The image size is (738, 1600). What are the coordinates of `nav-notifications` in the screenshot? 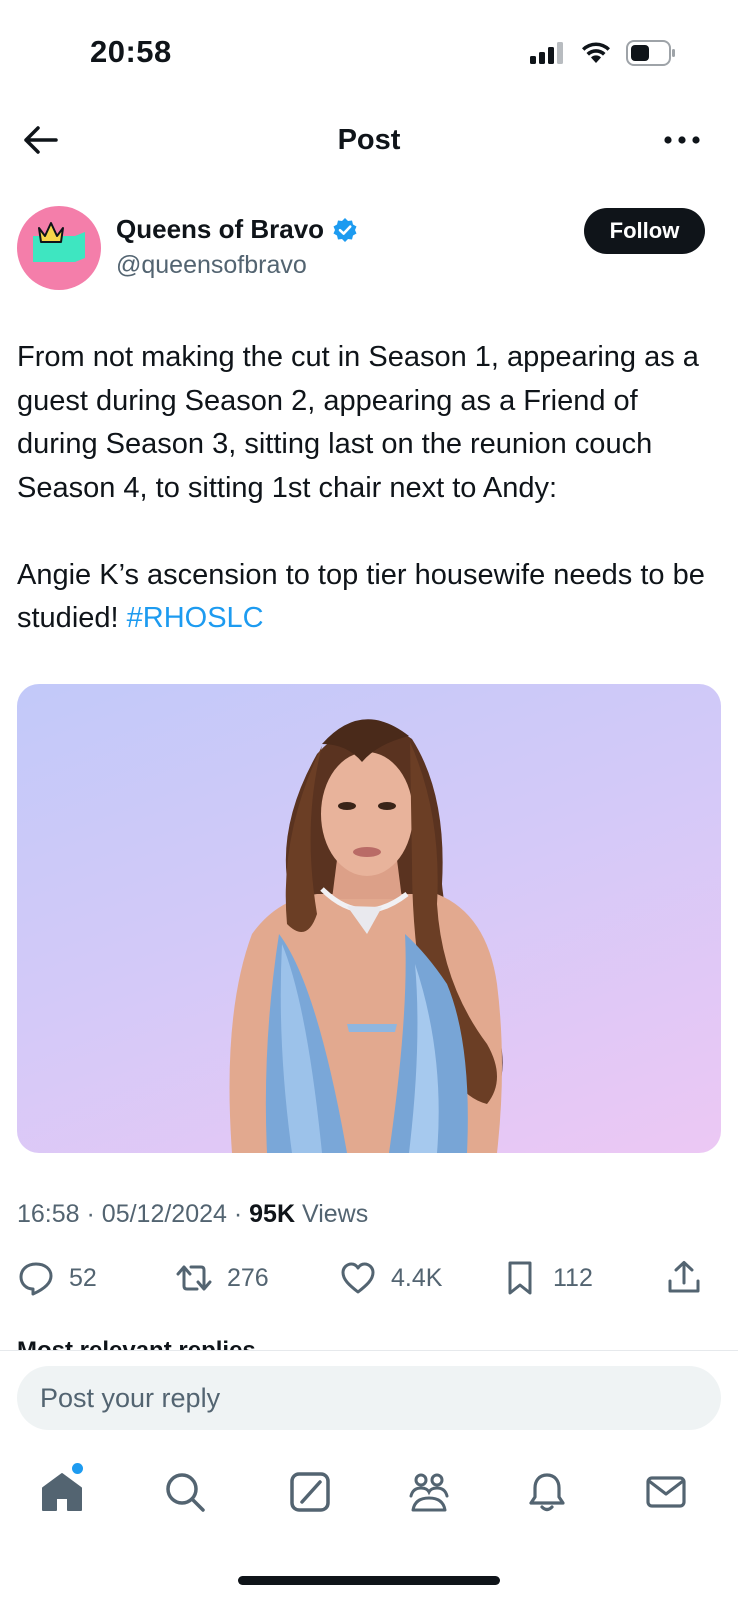 It's located at (547, 1492).